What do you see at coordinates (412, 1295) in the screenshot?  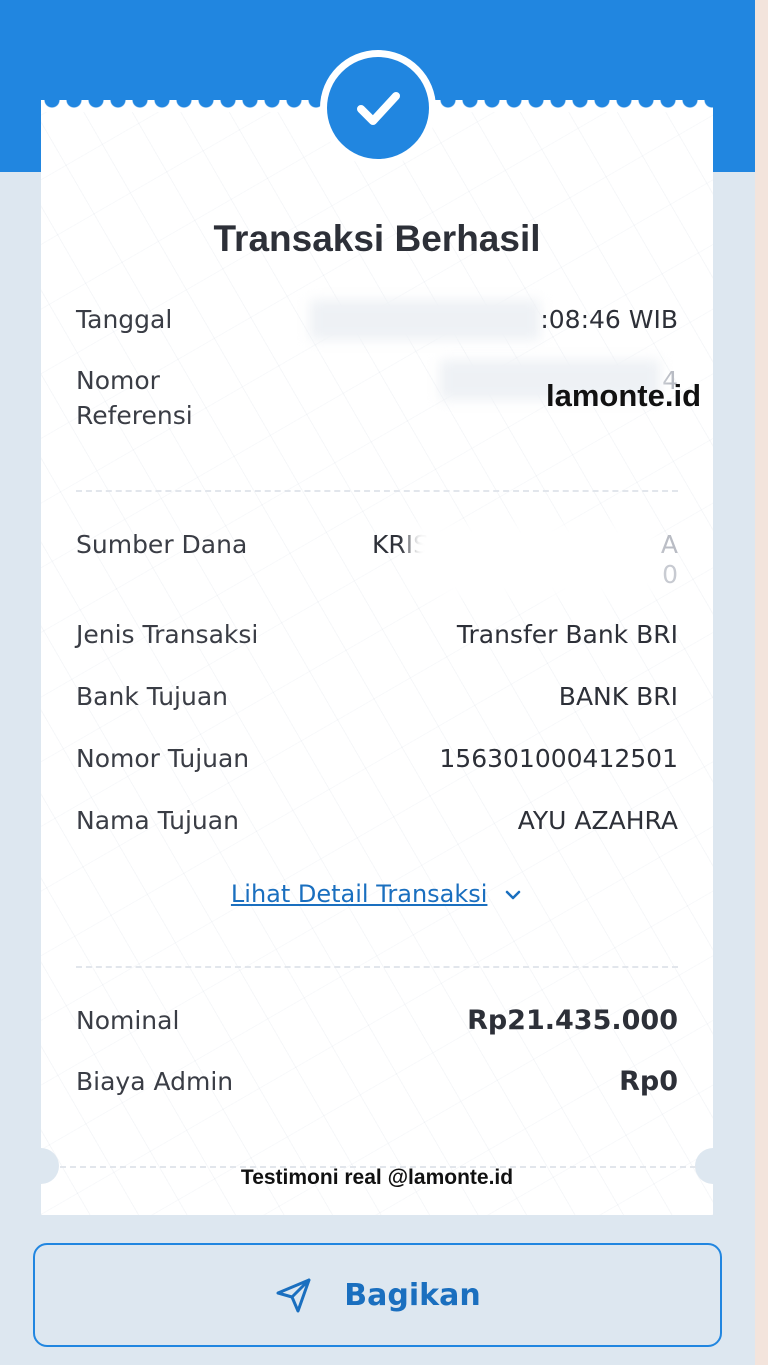 I see `share-button-label: Bagikan` at bounding box center [412, 1295].